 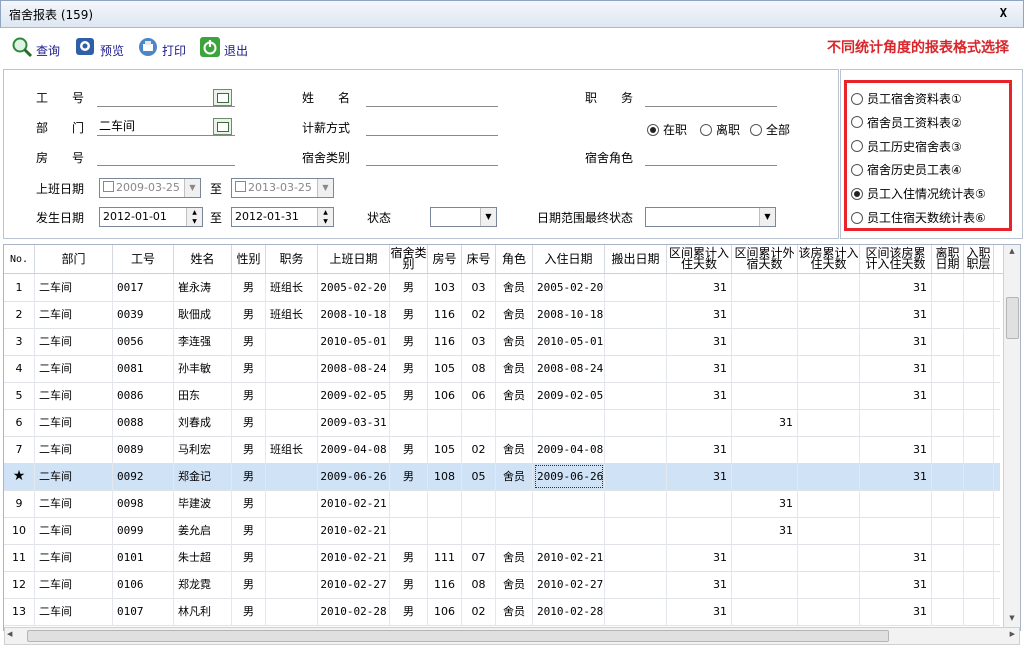 I want to click on column-header: 上班日期, so click(x=354, y=259).